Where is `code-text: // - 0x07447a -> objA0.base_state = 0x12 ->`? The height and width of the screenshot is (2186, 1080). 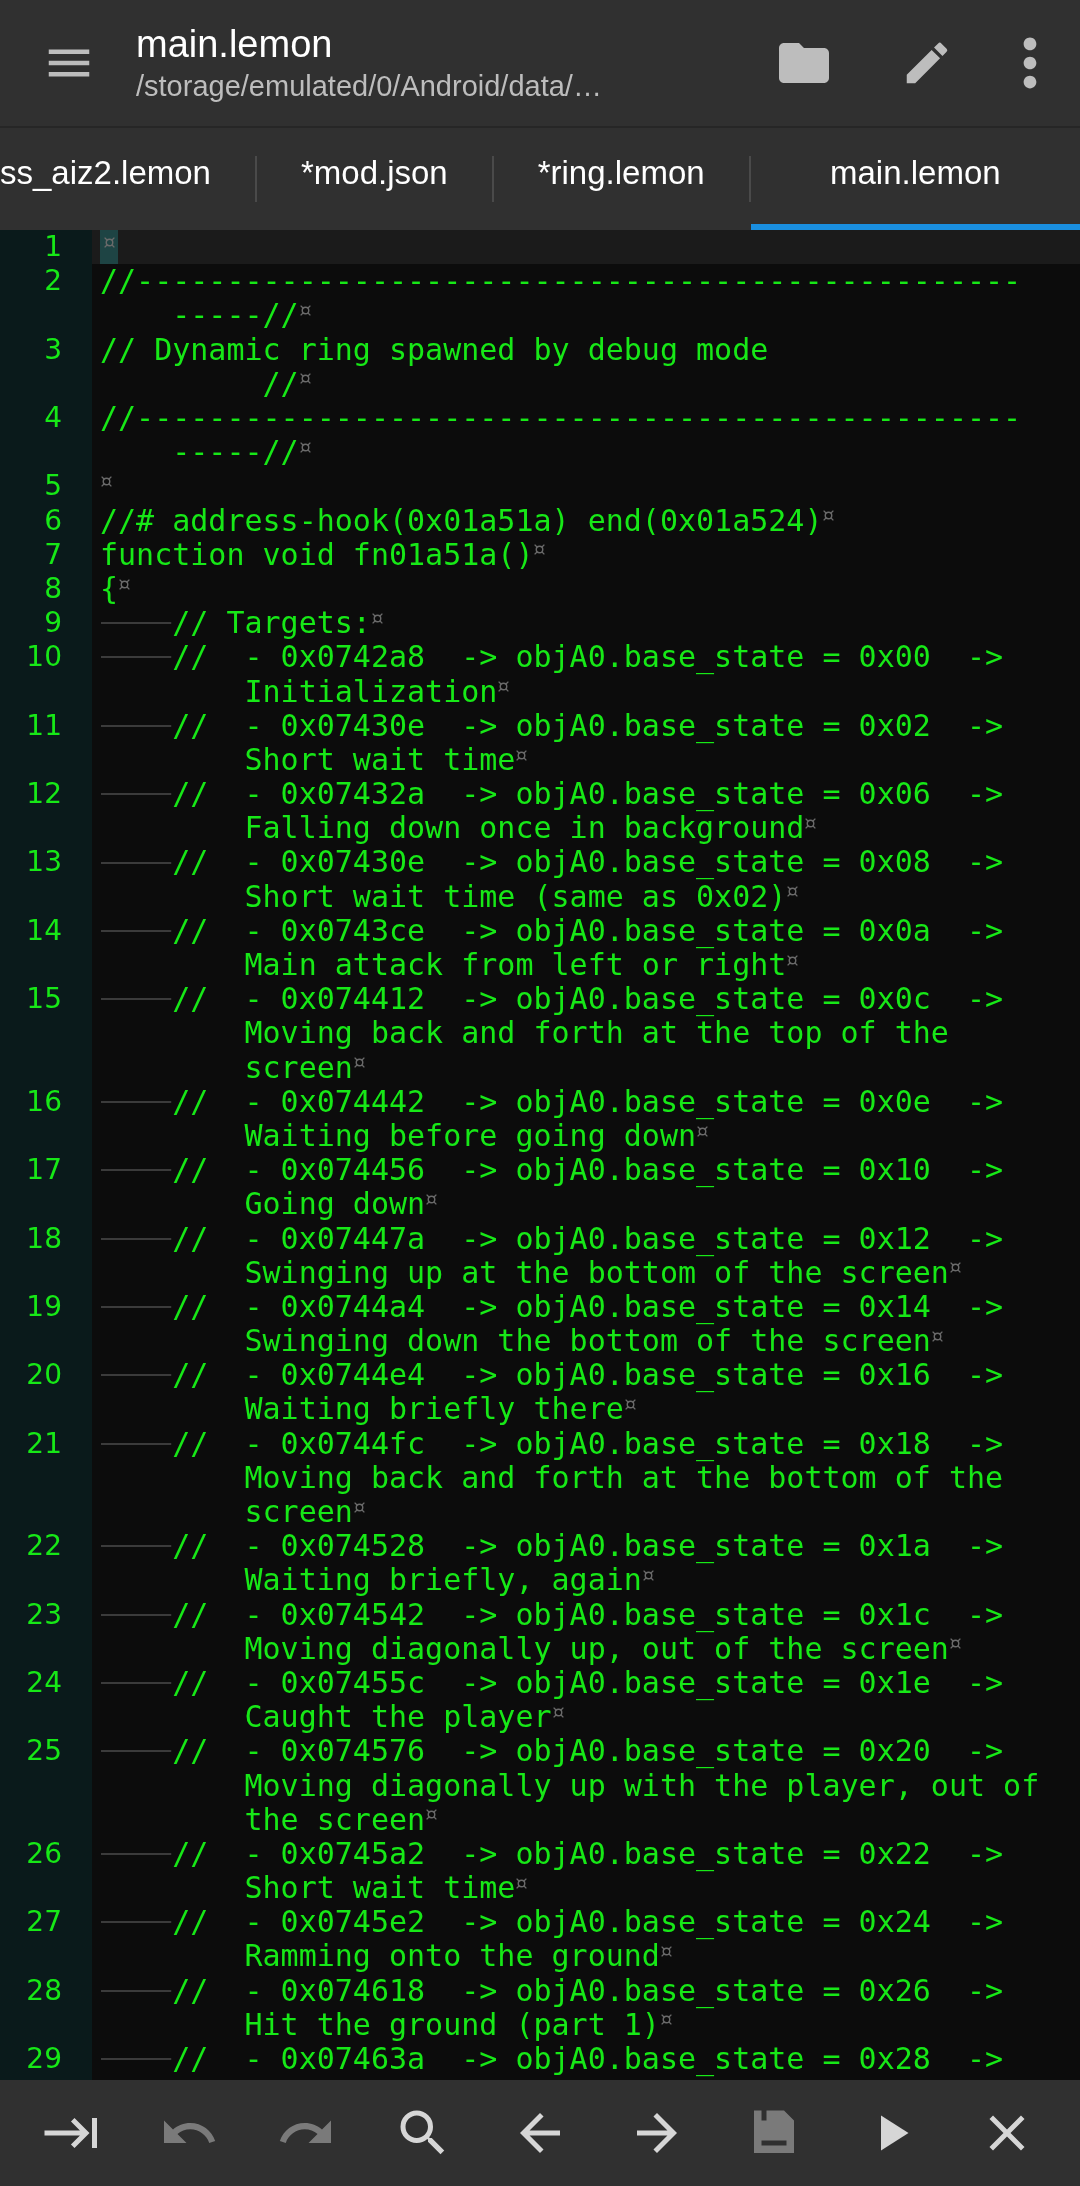 code-text: // - 0x07447a -> objA0.base_state = 0x12 -> is located at coordinates (588, 1238).